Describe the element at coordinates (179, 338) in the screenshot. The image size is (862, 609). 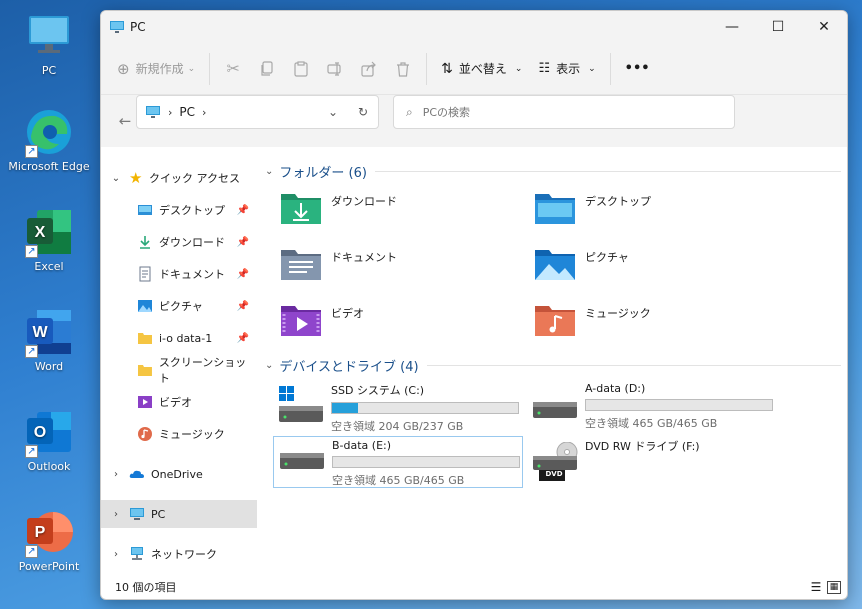
I see `sidebar-item-io-data: i-o data-1 📌` at that location.